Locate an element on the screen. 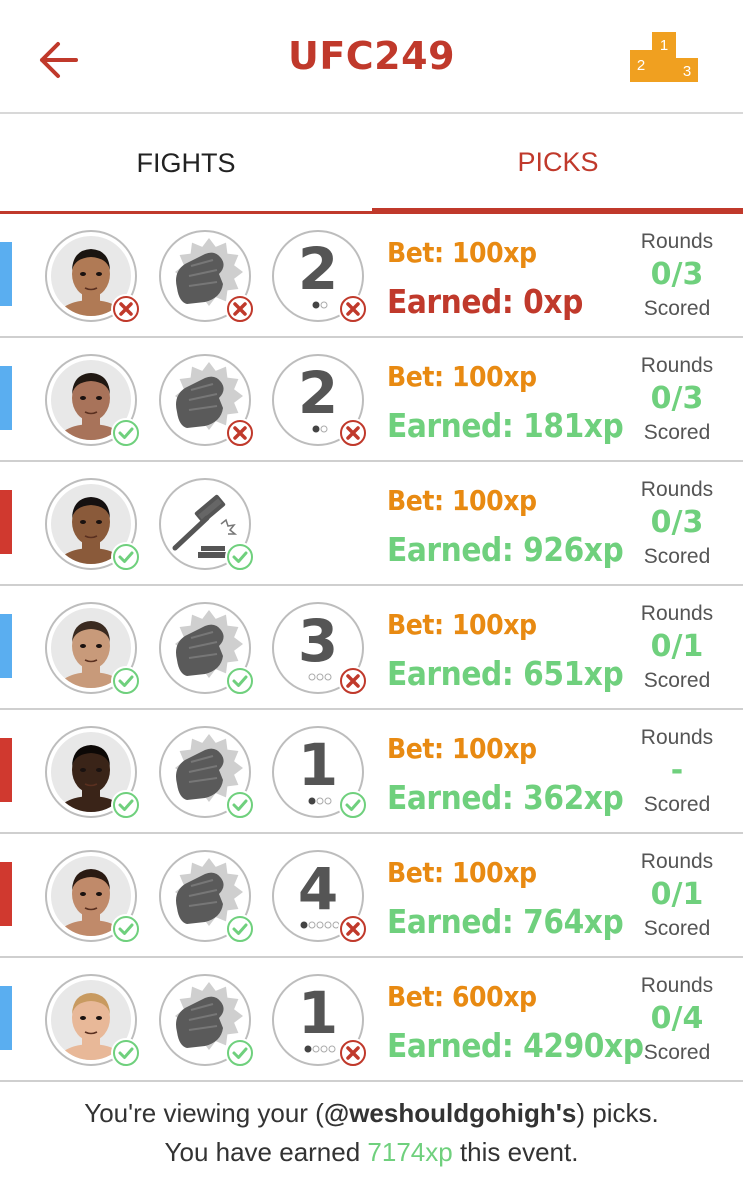 Image resolution: width=743 pixels, height=1181 pixels. rounds-scored: Rounds 0/3 Scored is located at coordinates (677, 400).